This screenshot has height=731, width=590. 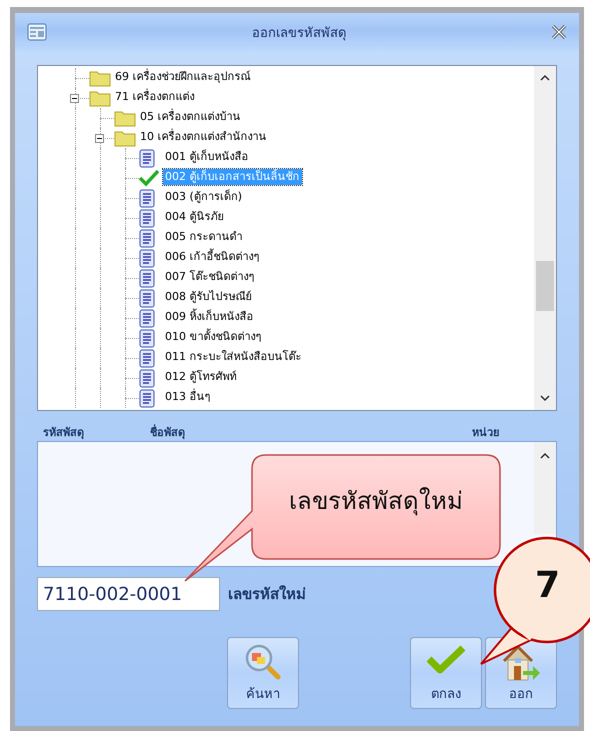 I want to click on tree-item: 05 เครื่องตกแต่งบ้าน, so click(x=190, y=117).